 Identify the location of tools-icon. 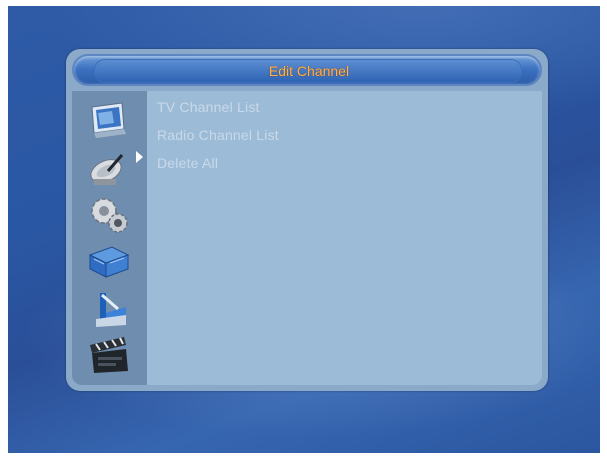
(109, 309).